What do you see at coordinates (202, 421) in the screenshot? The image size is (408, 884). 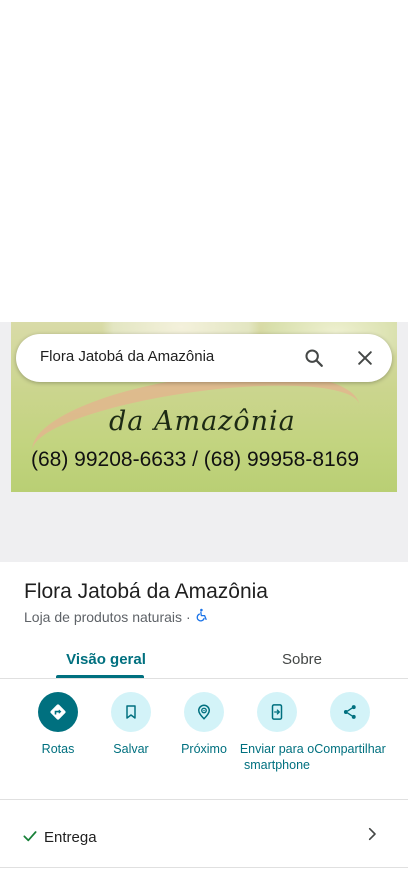 I see `photo-script-text: da Amazônia` at bounding box center [202, 421].